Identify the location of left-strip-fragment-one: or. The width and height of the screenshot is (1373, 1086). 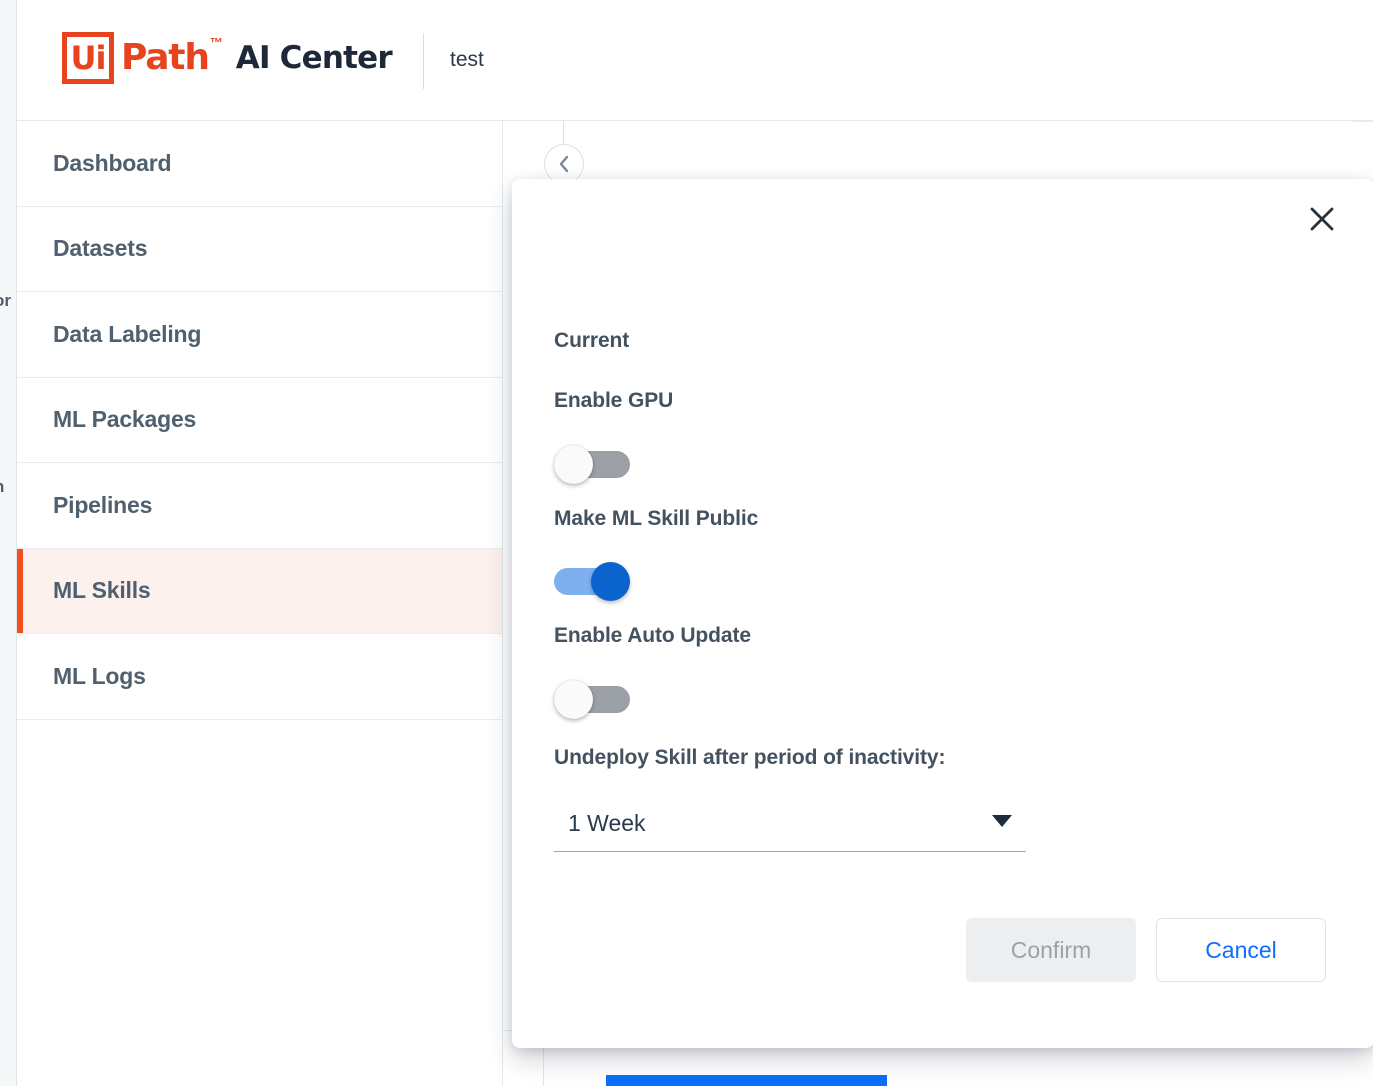
(5, 300).